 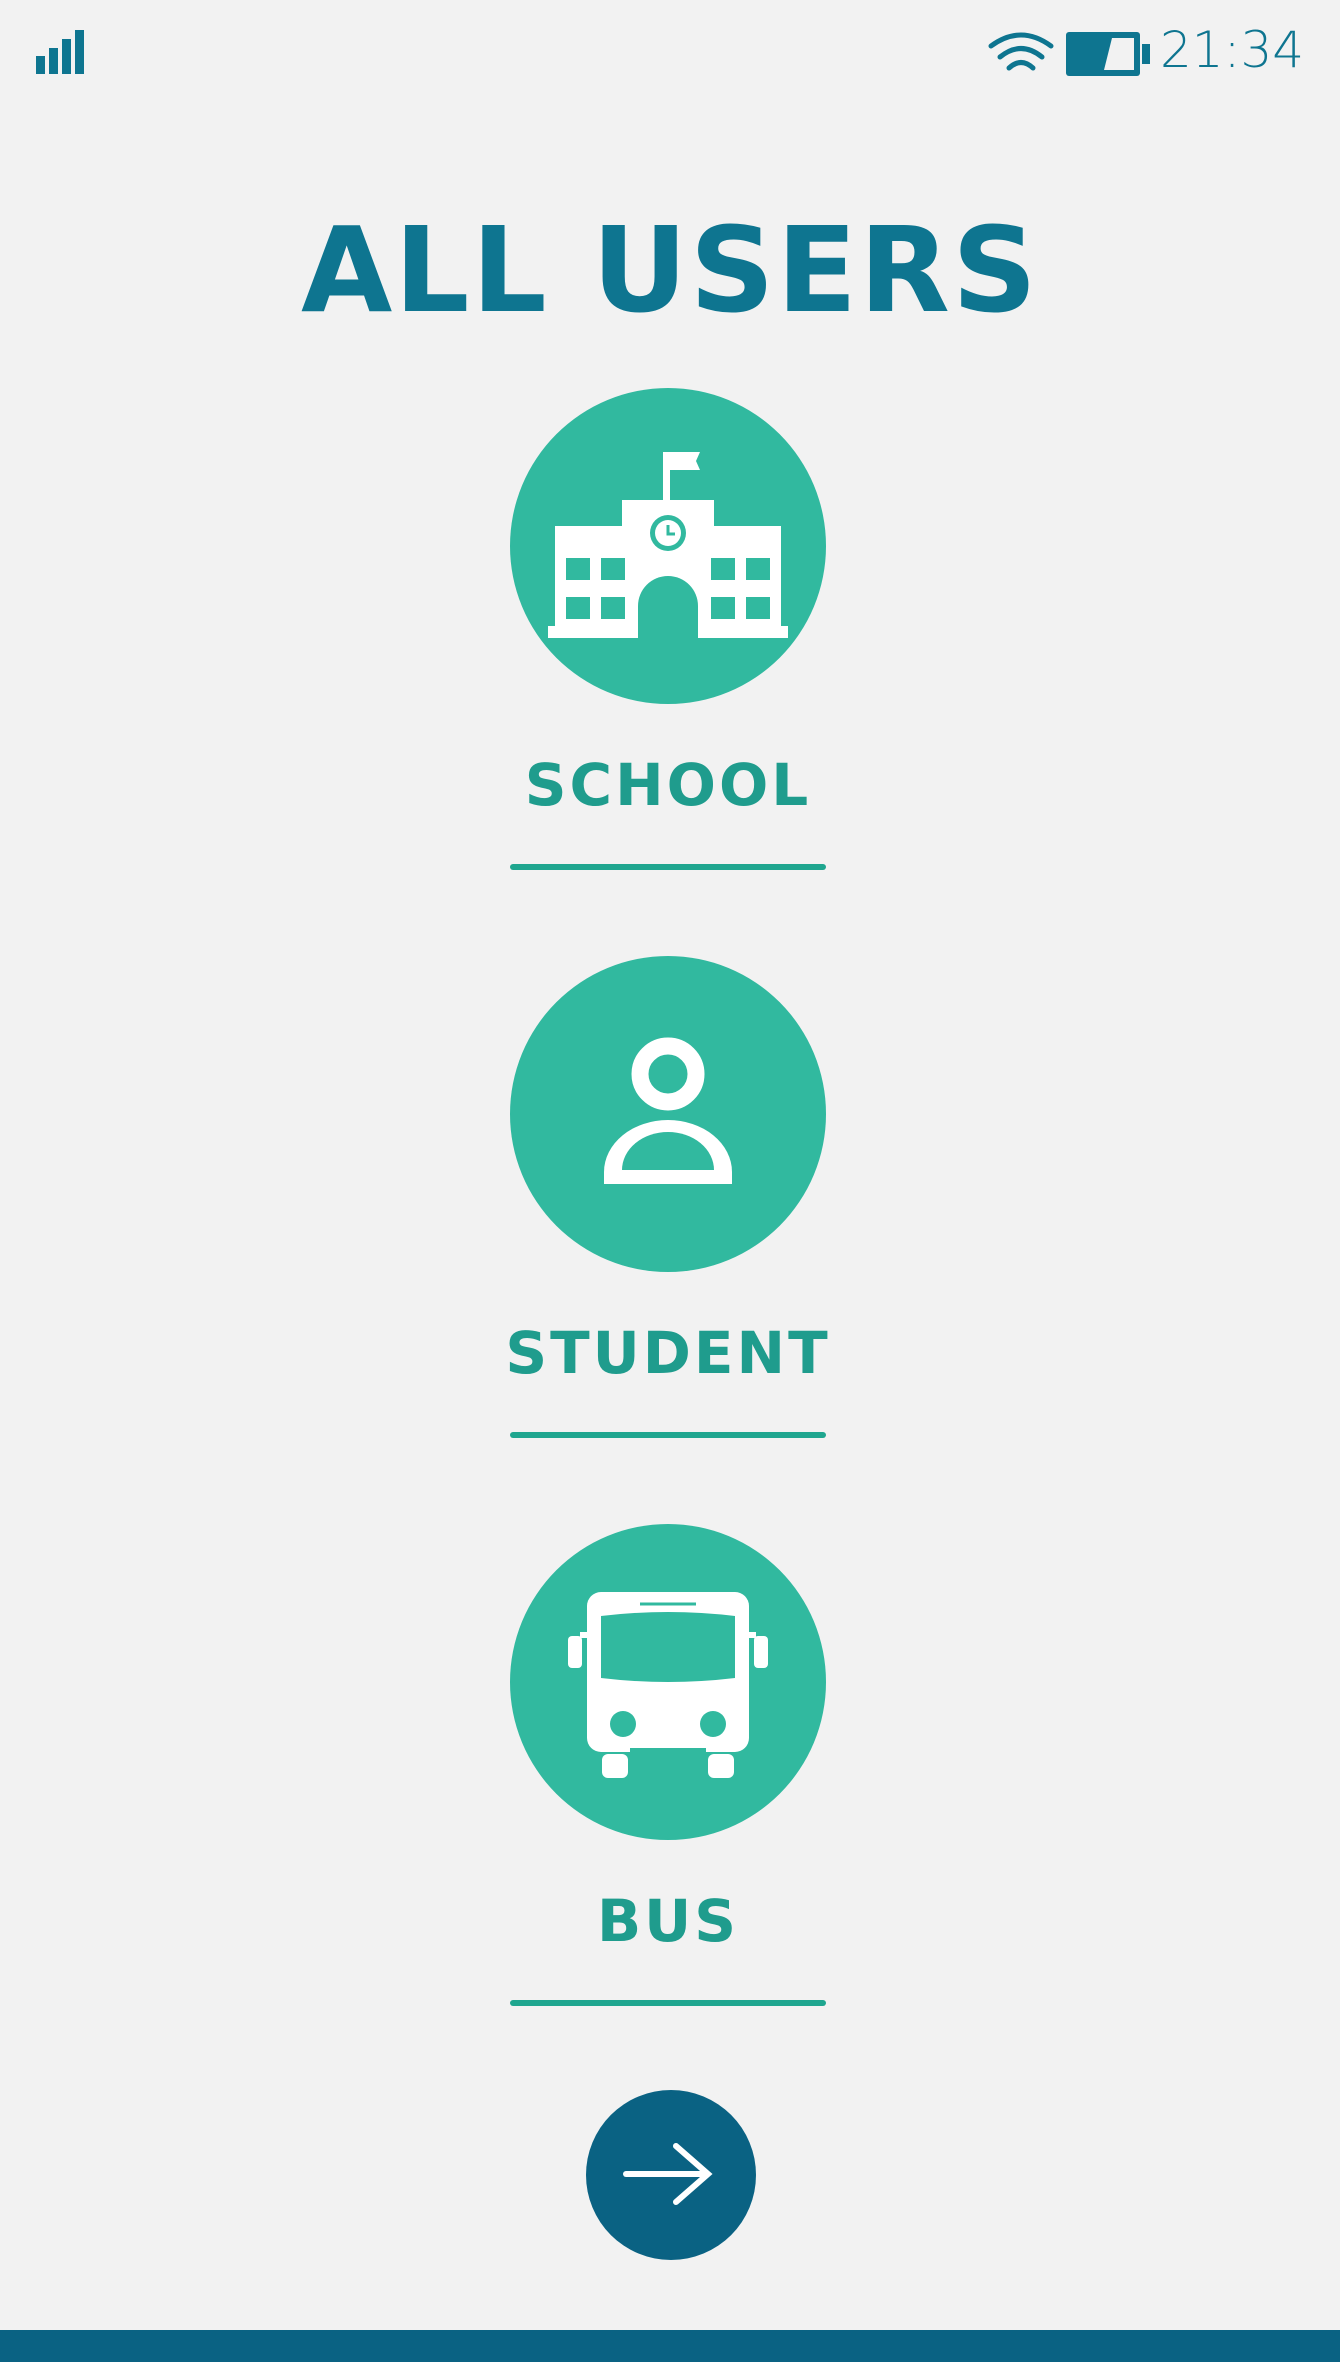 I want to click on signal-icon, so click(x=60, y=52).